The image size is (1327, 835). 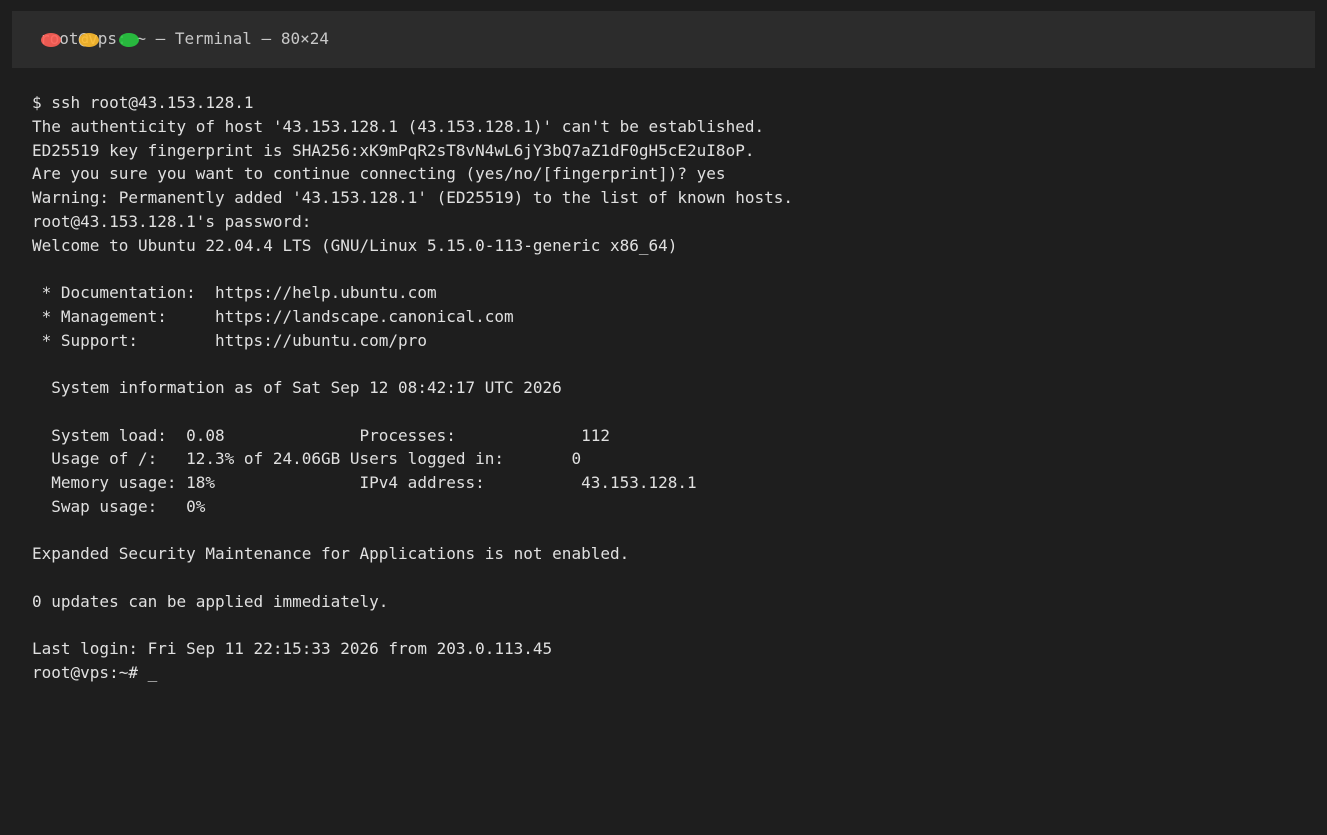 What do you see at coordinates (234, 292) in the screenshot?
I see `output-line: * Documentation: https://help.ubuntu.com` at bounding box center [234, 292].